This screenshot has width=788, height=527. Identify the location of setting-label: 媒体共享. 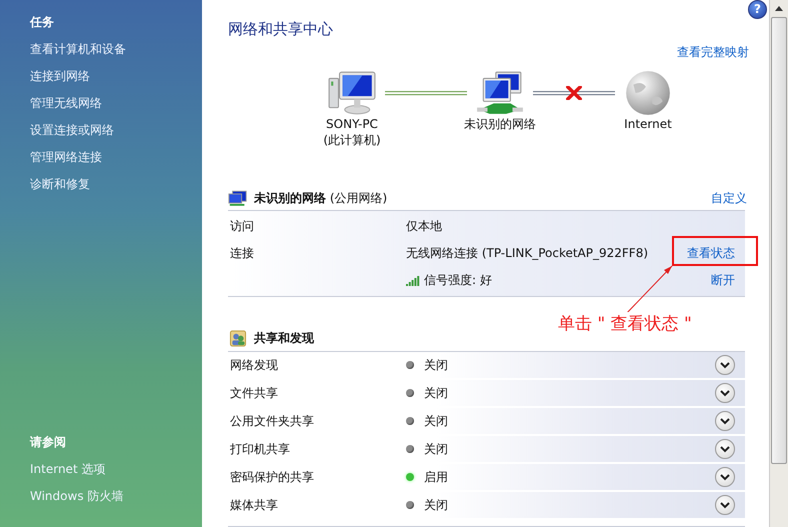
(254, 505).